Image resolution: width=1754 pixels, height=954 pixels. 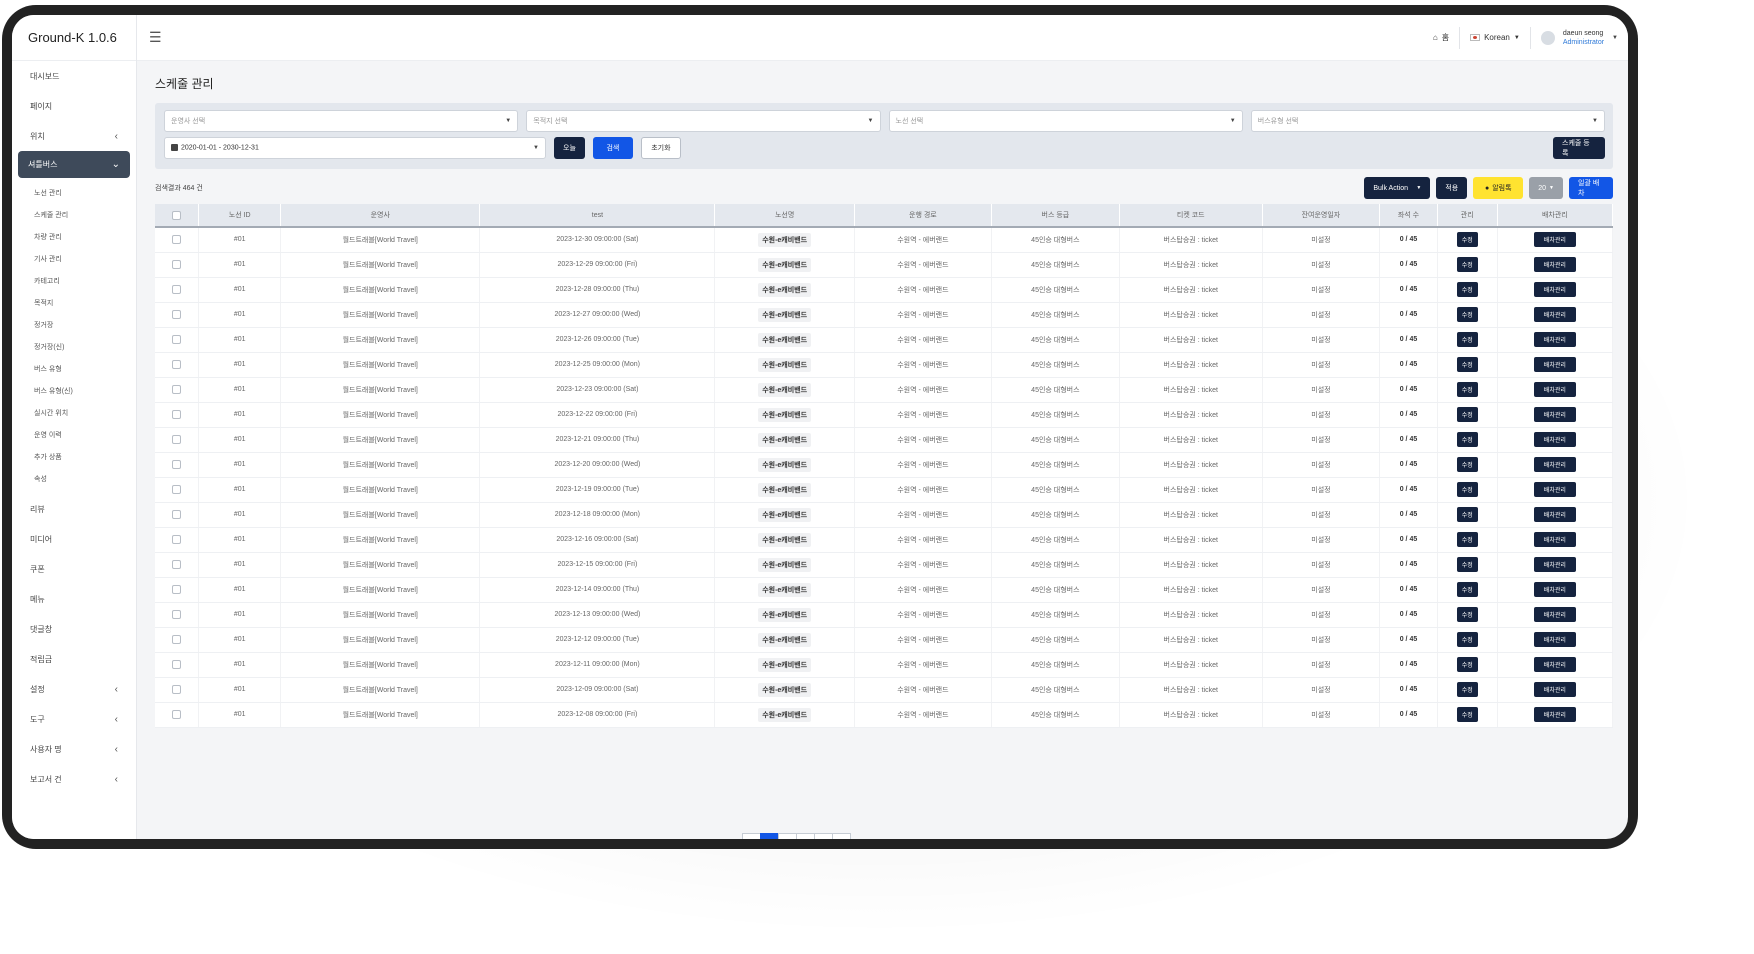 What do you see at coordinates (74, 369) in the screenshot?
I see `sidebar-subitem: 버스 유형` at bounding box center [74, 369].